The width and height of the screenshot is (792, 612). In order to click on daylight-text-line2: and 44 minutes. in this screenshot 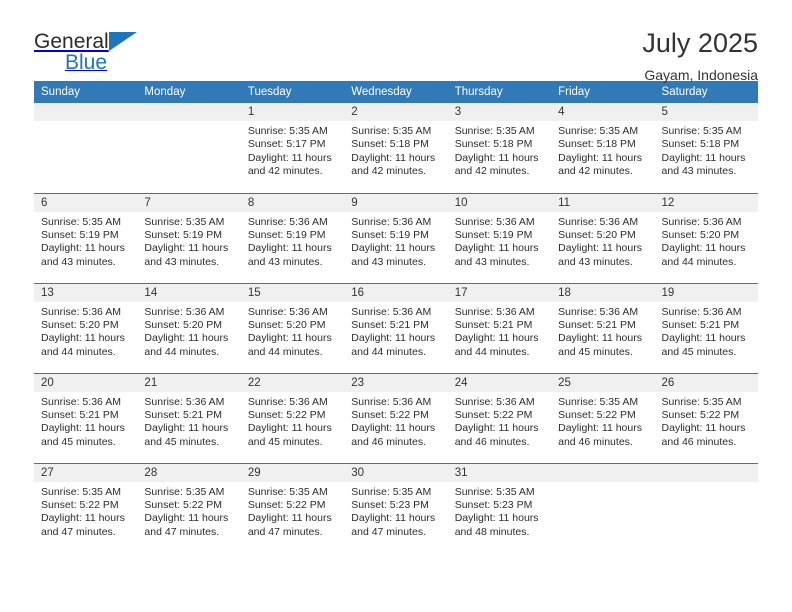, I will do `click(699, 261)`.